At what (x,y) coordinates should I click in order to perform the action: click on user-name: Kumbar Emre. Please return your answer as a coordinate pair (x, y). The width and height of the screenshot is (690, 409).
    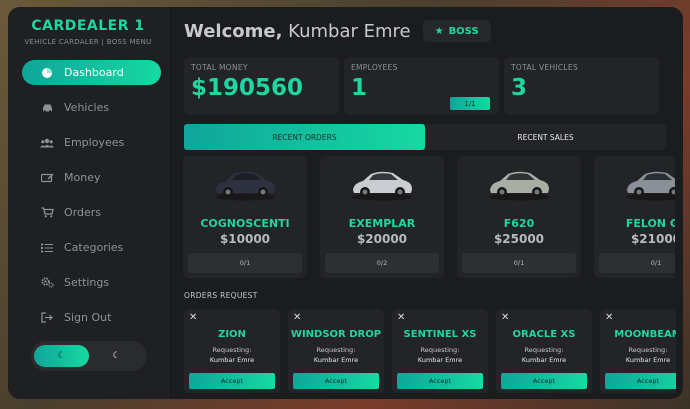
    Looking at the image, I should click on (349, 31).